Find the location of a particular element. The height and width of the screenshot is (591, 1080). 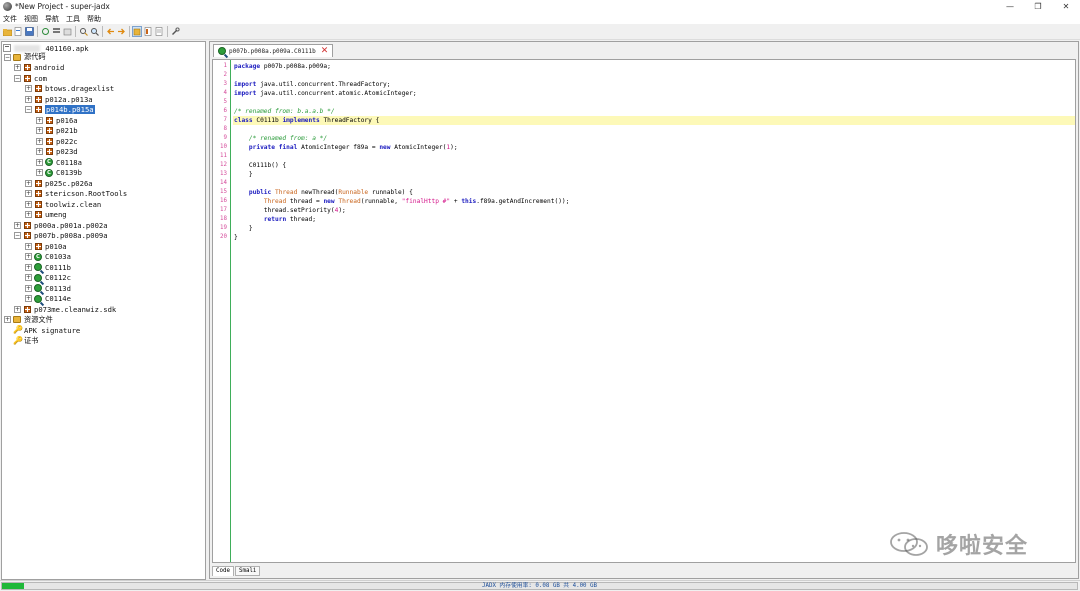

tree-label: C0111b is located at coordinates (58, 267).